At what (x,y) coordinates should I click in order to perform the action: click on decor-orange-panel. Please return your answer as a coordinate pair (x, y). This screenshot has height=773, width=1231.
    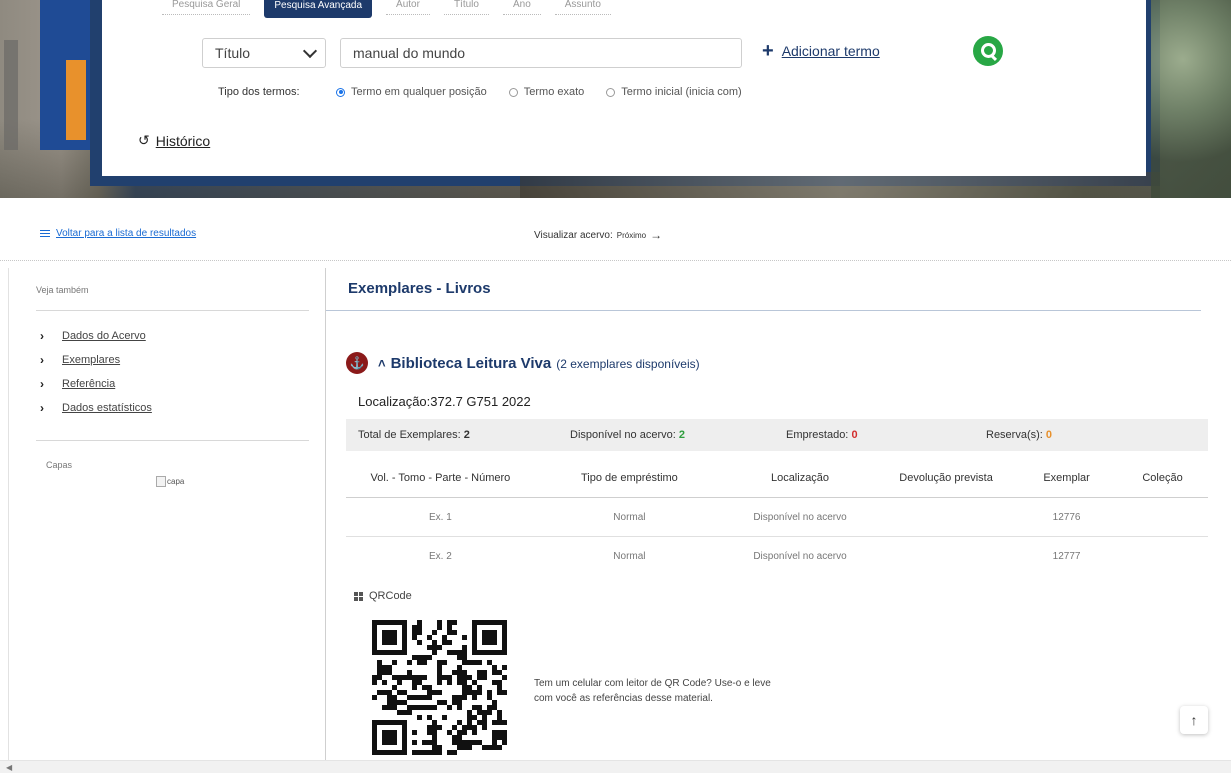
    Looking at the image, I should click on (76, 100).